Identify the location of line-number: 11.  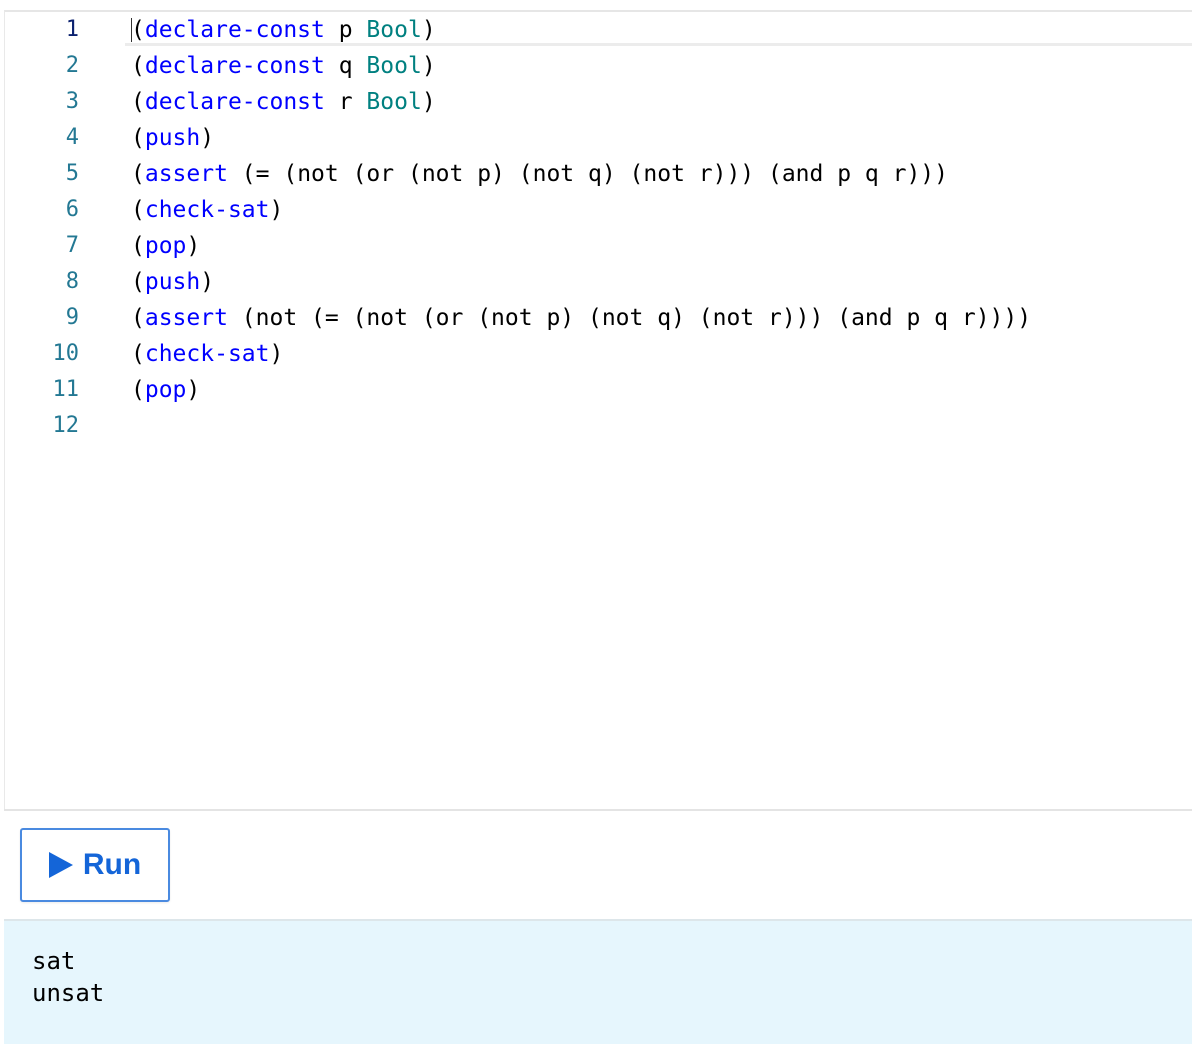
(66, 389).